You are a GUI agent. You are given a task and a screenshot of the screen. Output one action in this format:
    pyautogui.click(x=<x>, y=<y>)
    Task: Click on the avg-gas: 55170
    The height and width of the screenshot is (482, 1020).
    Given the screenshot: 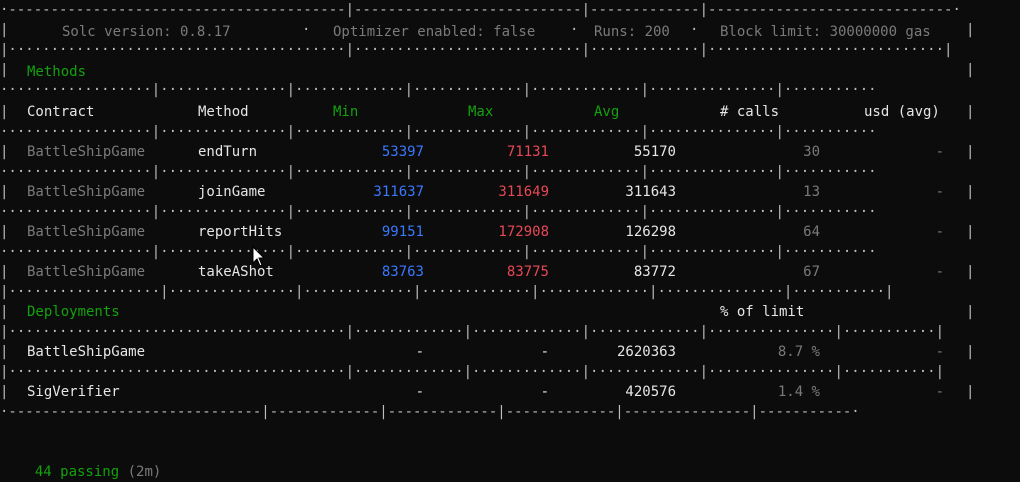 What is the action you would take?
    pyautogui.click(x=654, y=152)
    